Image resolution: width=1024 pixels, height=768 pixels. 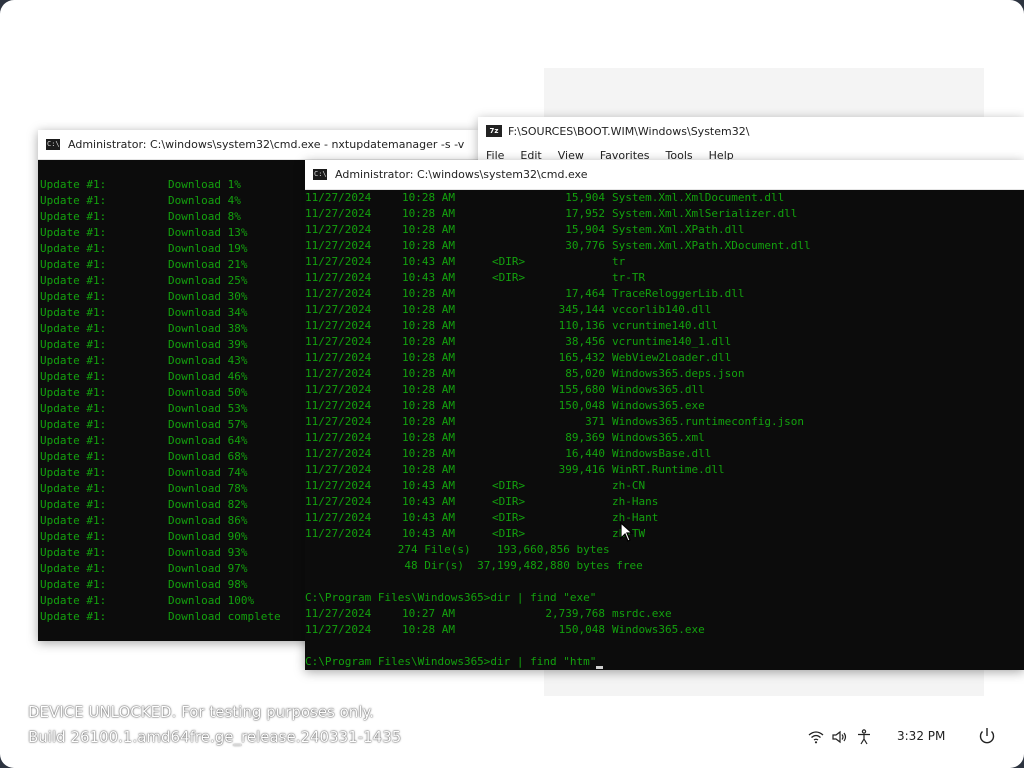 What do you see at coordinates (585, 245) in the screenshot?
I see `file-size: 30,776` at bounding box center [585, 245].